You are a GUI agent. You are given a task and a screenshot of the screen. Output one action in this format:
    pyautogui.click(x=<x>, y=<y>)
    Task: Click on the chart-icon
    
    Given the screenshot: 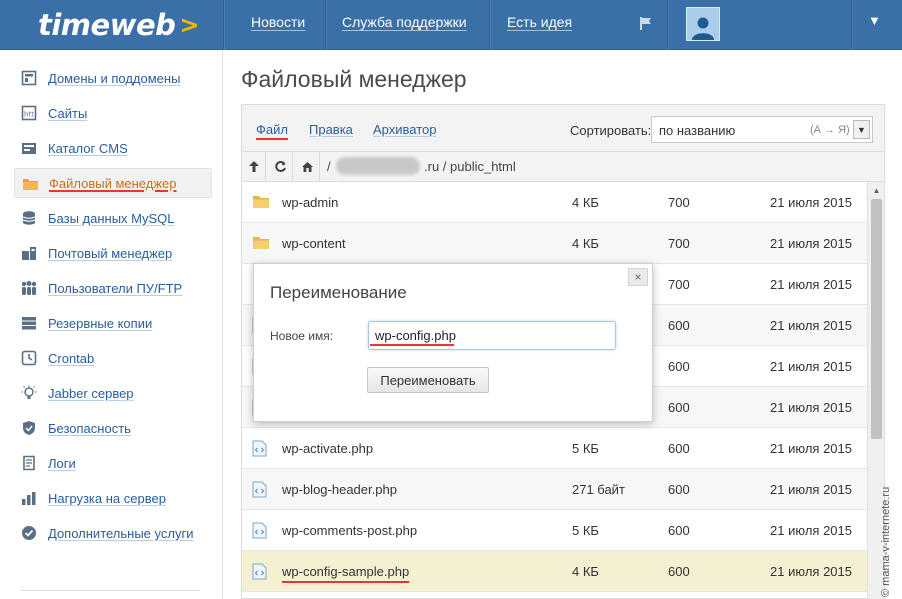 What is the action you would take?
    pyautogui.click(x=29, y=498)
    